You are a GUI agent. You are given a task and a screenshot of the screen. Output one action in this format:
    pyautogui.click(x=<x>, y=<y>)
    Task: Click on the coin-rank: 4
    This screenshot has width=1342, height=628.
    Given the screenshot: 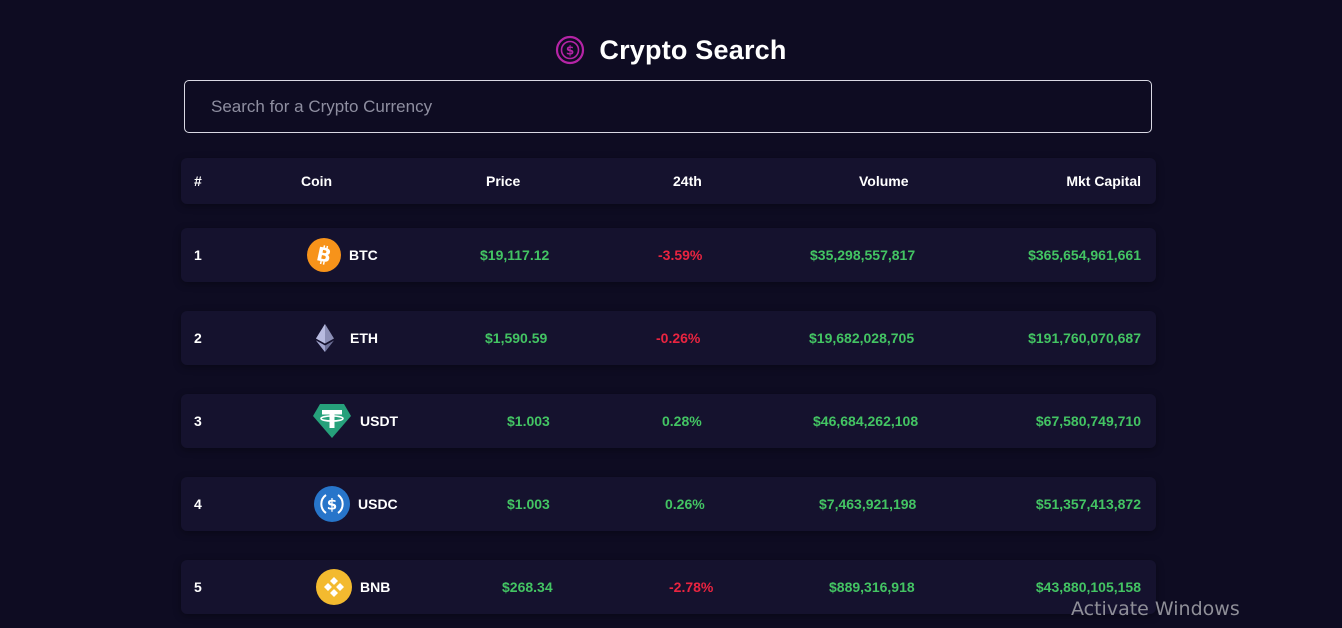 What is the action you would take?
    pyautogui.click(x=198, y=504)
    